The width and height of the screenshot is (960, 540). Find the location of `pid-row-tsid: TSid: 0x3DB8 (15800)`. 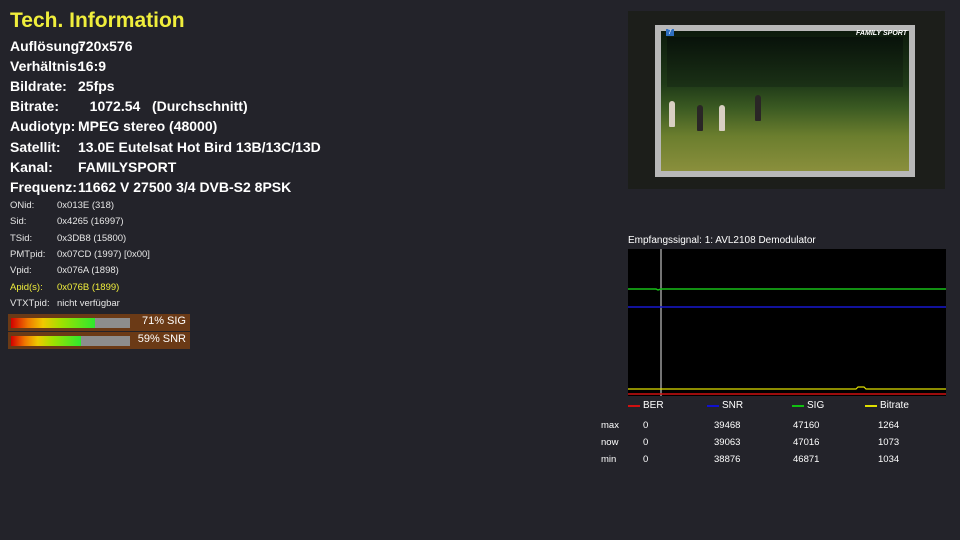

pid-row-tsid: TSid: 0x3DB8 (15800) is located at coordinates (68, 240).